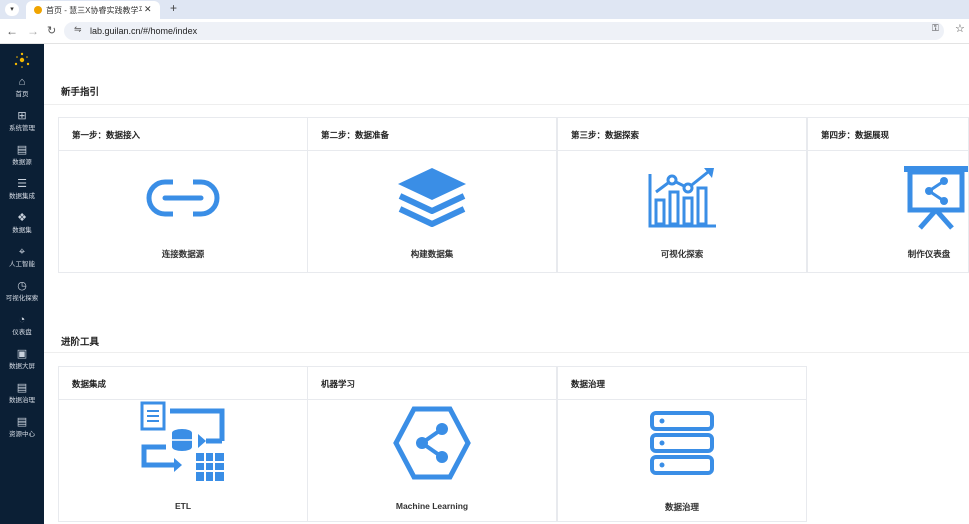  Describe the element at coordinates (182, 441) in the screenshot. I see `etl-flow-icon` at that location.